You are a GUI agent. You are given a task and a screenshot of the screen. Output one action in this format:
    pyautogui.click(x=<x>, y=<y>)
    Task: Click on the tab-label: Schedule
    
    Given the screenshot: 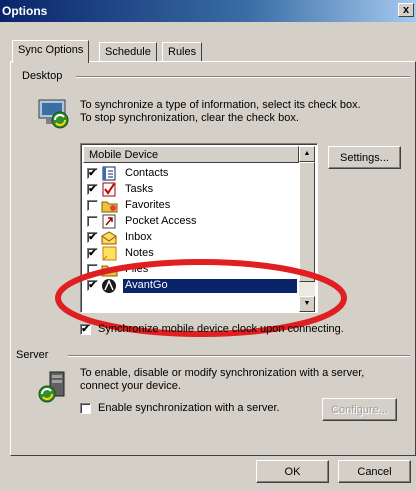 What is the action you would take?
    pyautogui.click(x=128, y=52)
    